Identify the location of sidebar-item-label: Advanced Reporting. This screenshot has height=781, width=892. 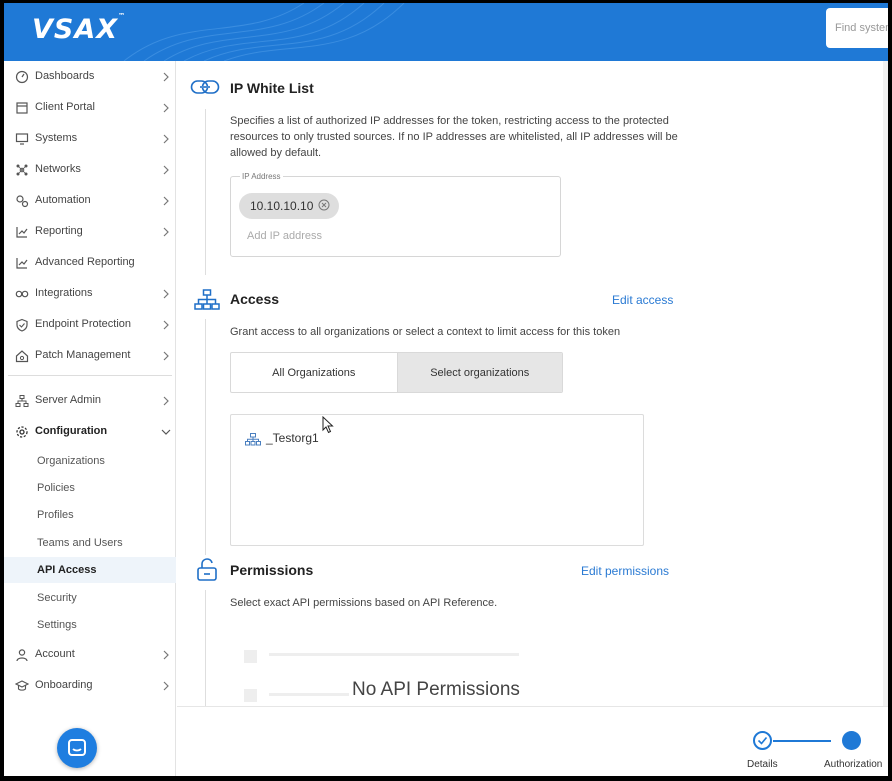
(85, 262).